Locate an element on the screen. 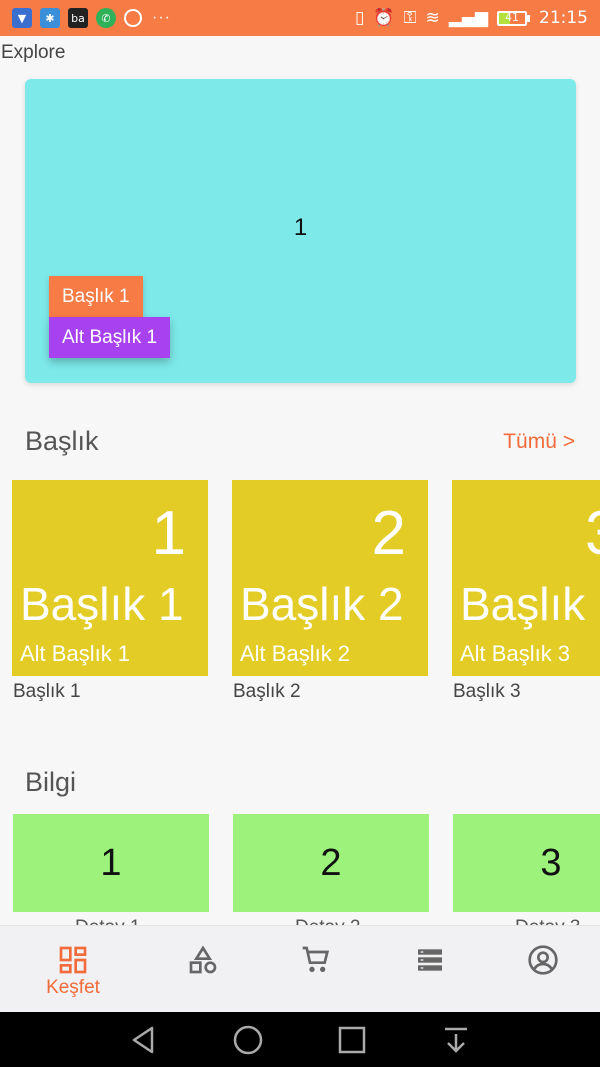 The image size is (600, 1067). shapes-icon is located at coordinates (203, 959).